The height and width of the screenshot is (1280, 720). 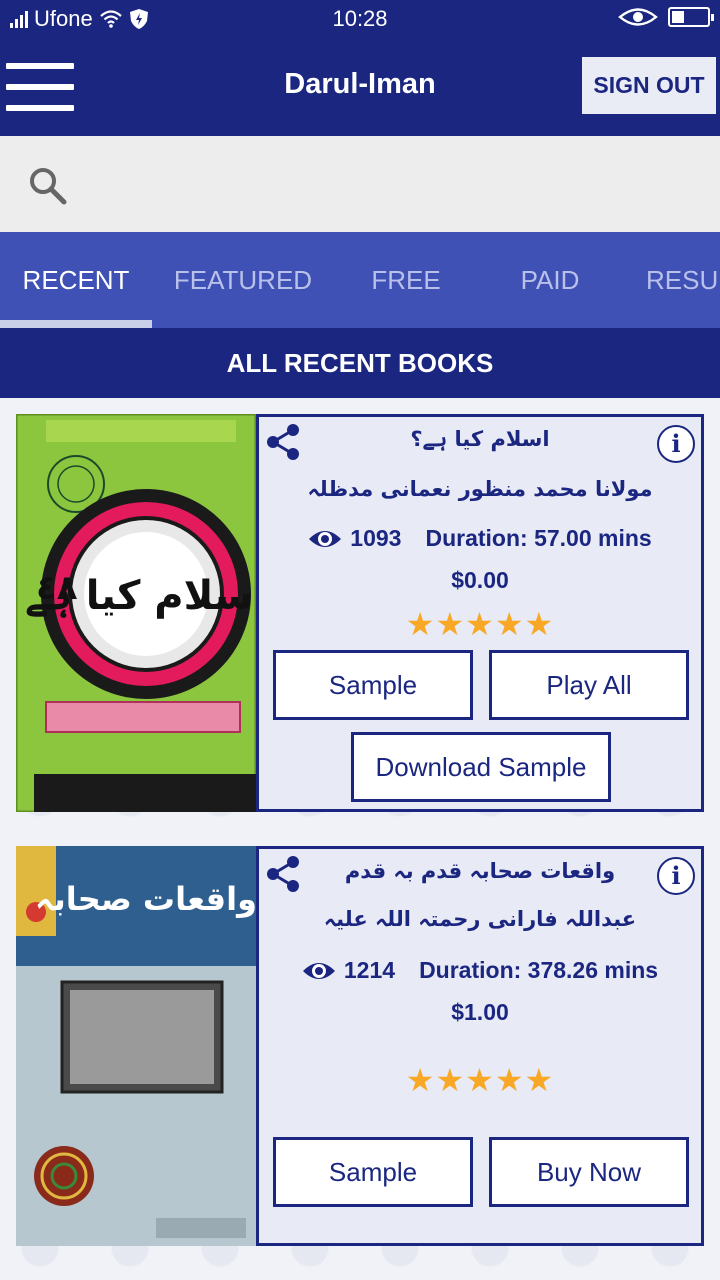 I want to click on sign-out-button: SIGN OUT, so click(x=649, y=85).